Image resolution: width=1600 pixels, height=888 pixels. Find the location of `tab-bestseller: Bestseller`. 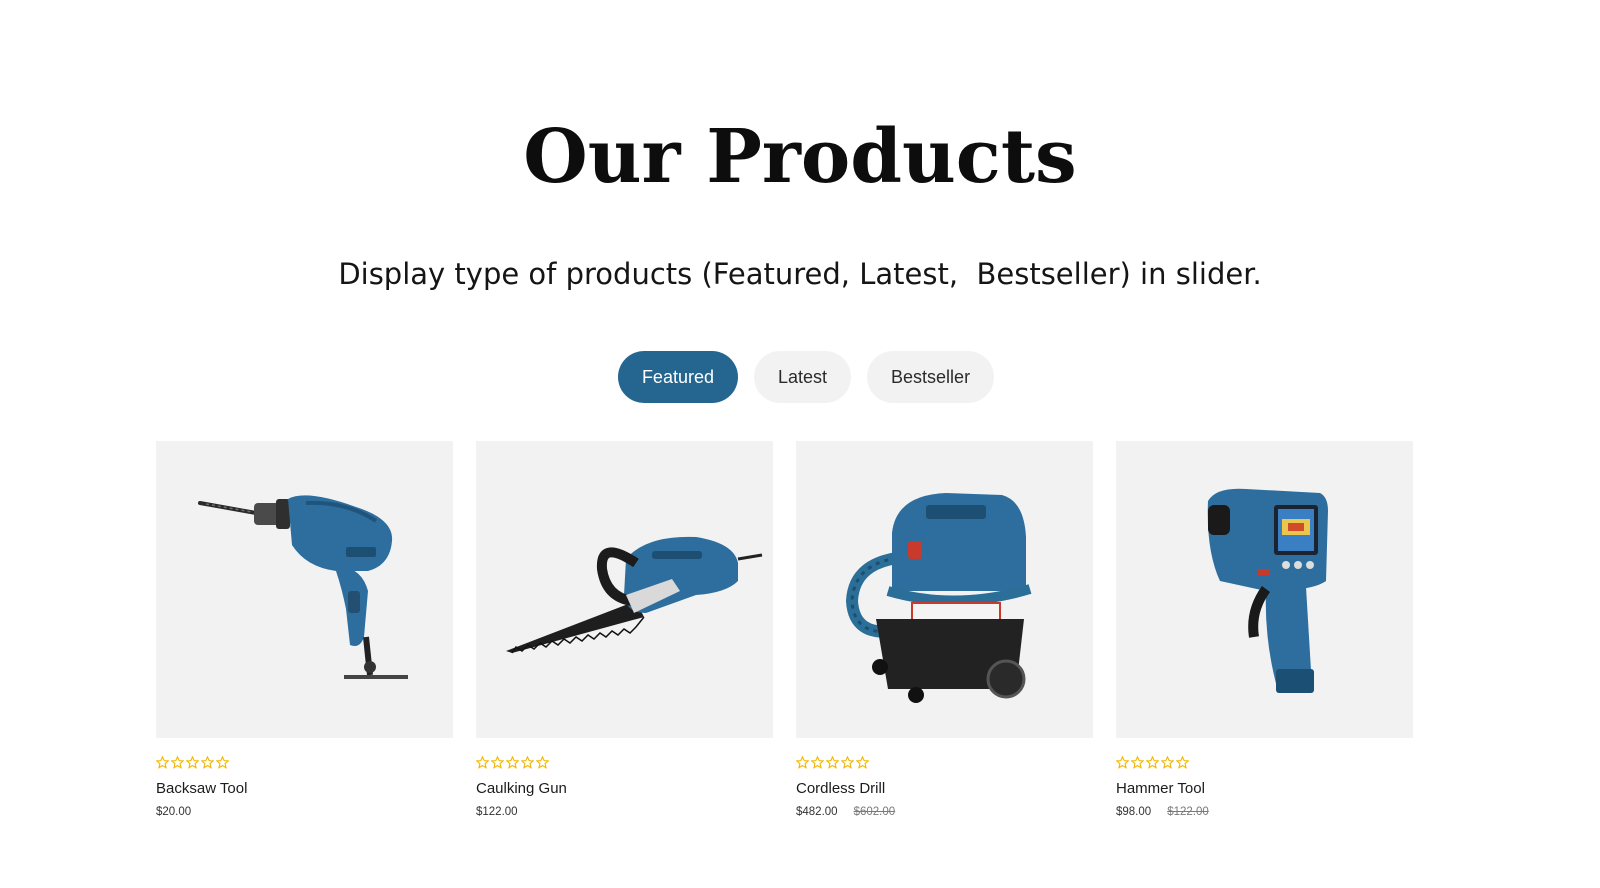

tab-bestseller: Bestseller is located at coordinates (931, 377).